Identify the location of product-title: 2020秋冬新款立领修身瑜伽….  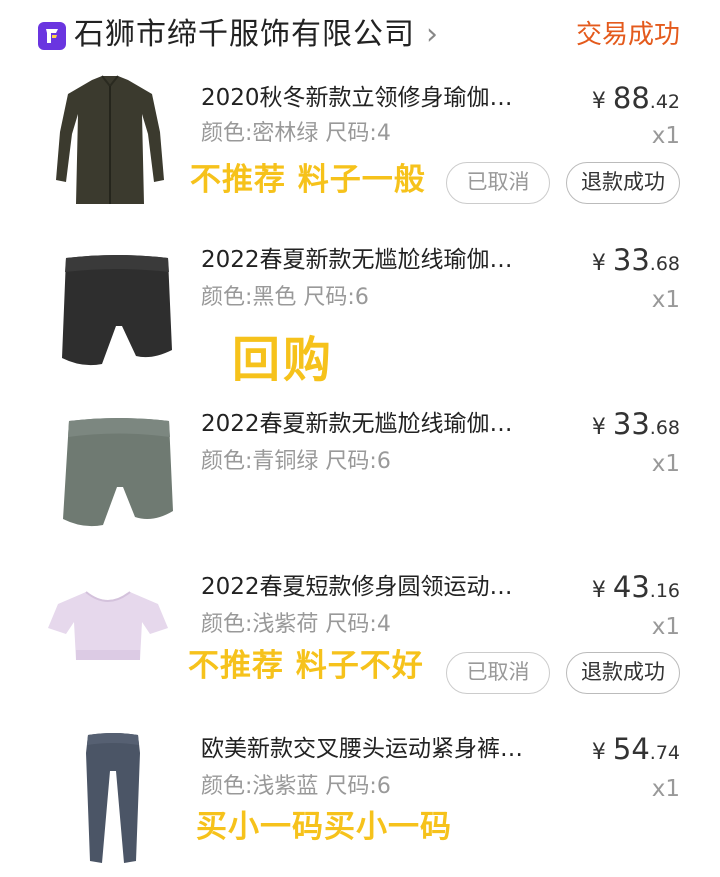
(376, 98).